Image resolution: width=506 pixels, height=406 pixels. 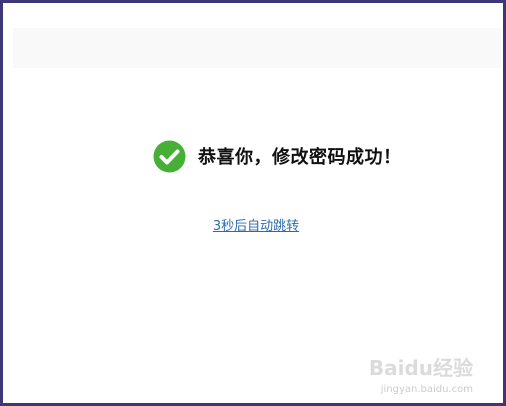 I want to click on success-text: 恭喜你，修改密码成功！, so click(x=300, y=157).